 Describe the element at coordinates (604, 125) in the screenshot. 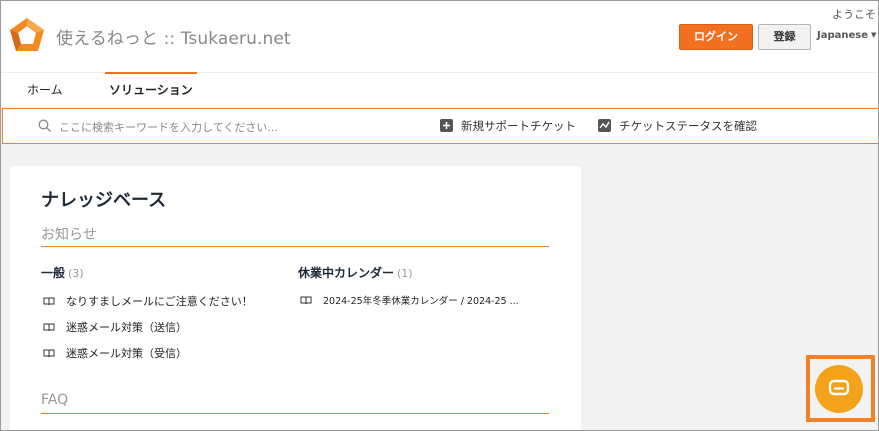

I see `status-chart-icon` at that location.